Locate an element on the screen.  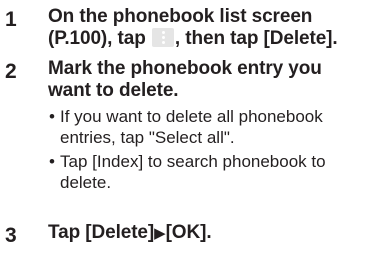
step-3: 3 Tap [Delete]▶[OK]. is located at coordinates (185, 237).